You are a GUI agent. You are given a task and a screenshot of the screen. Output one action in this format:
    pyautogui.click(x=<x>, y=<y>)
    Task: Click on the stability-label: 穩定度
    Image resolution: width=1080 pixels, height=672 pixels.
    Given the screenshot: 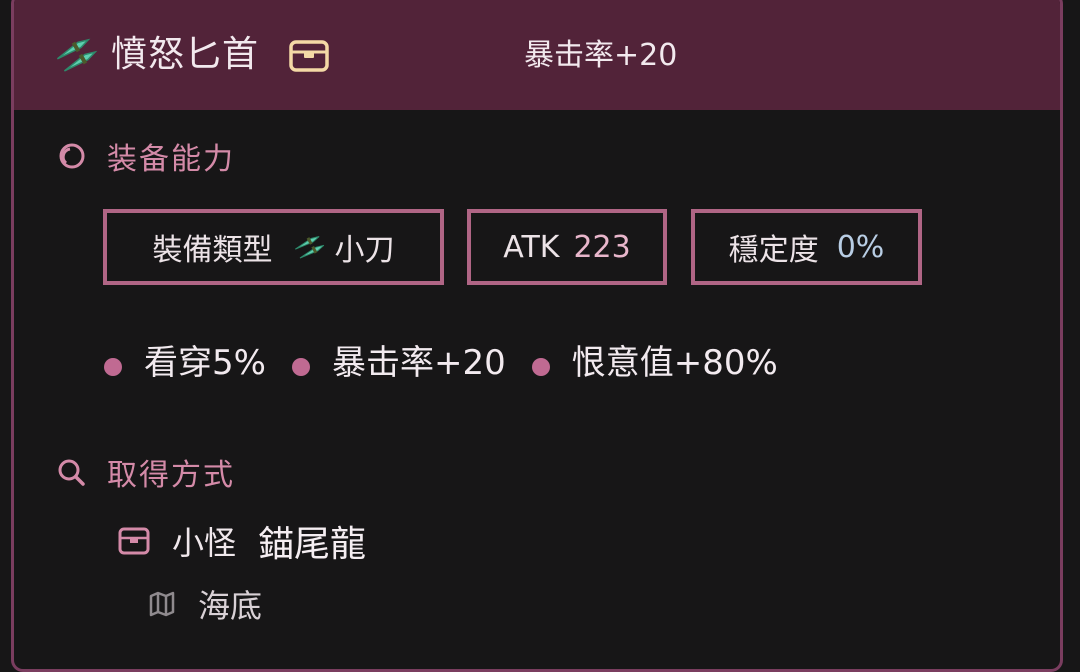 What is the action you would take?
    pyautogui.click(x=773, y=250)
    